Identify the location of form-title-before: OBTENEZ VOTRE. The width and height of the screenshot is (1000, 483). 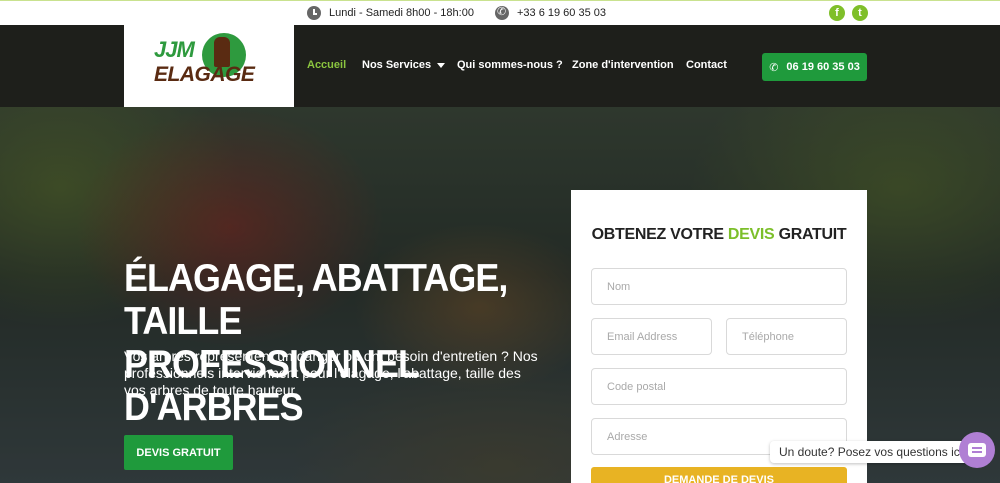
(657, 234).